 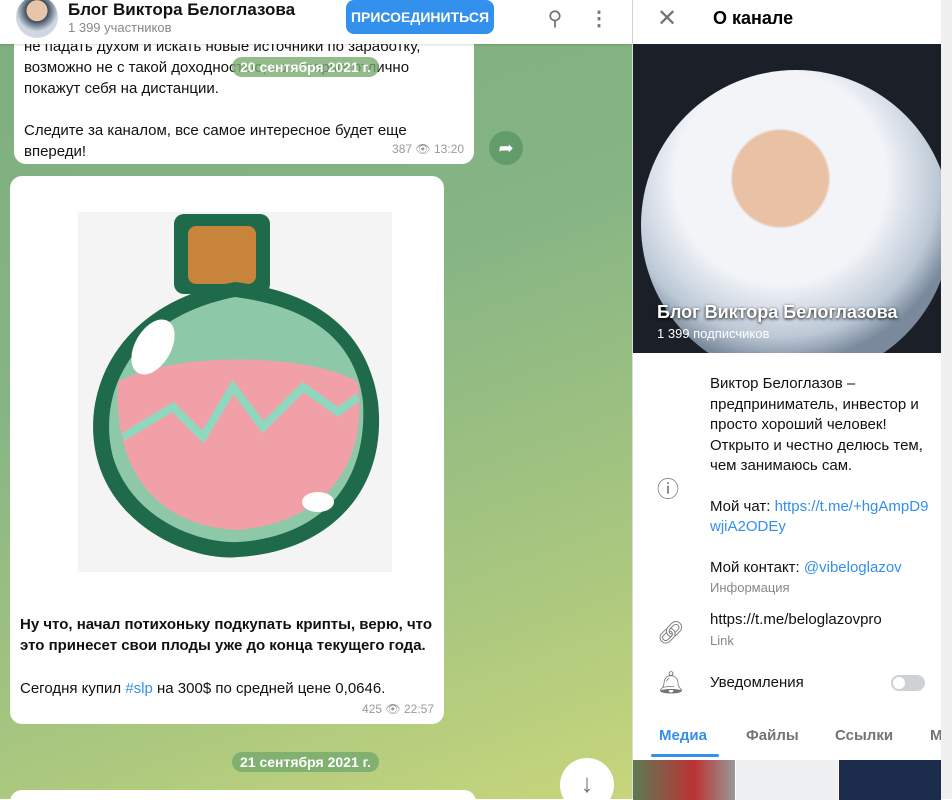 What do you see at coordinates (506, 148) in the screenshot?
I see `forward-button: ➦` at bounding box center [506, 148].